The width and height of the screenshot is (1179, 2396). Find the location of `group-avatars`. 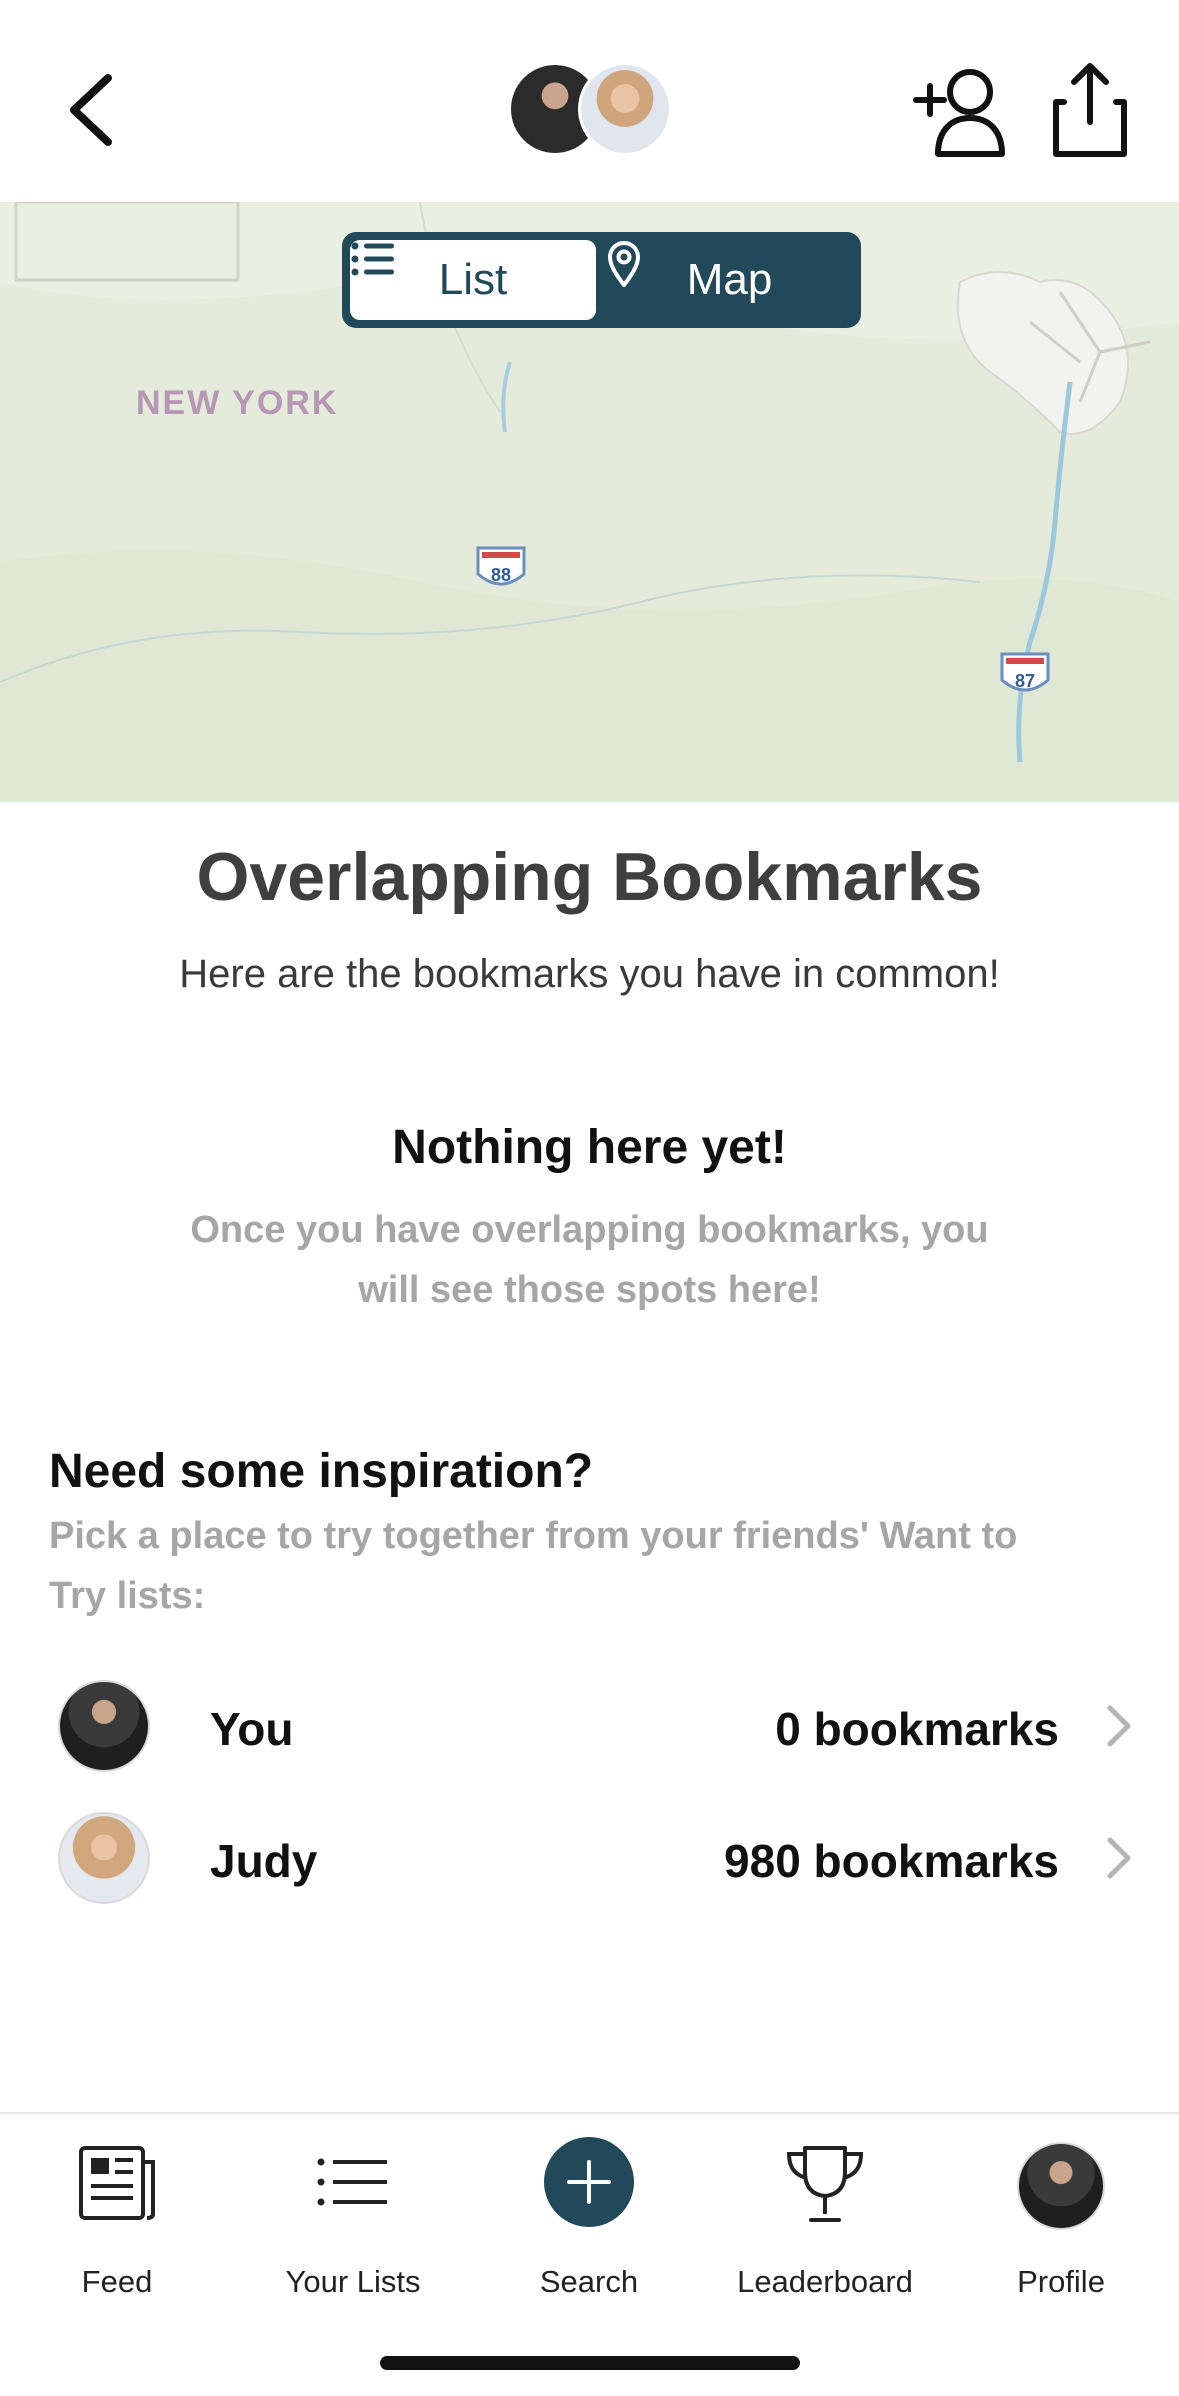

group-avatars is located at coordinates (590, 109).